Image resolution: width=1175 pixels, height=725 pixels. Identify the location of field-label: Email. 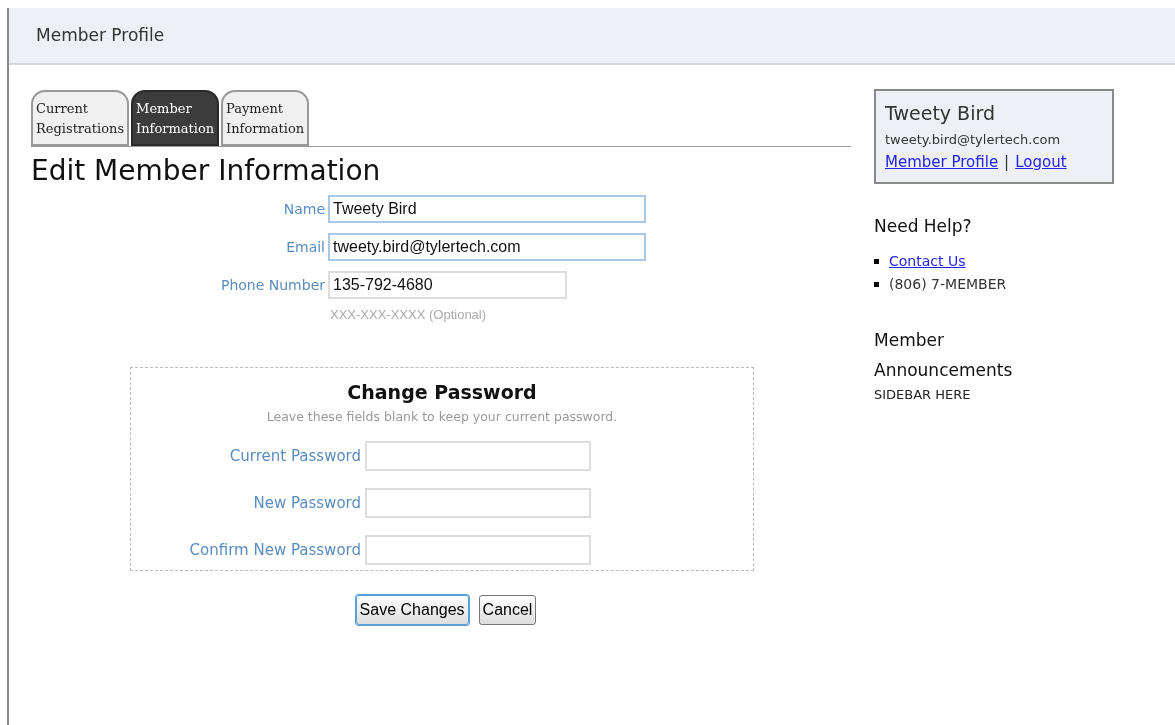
(305, 247).